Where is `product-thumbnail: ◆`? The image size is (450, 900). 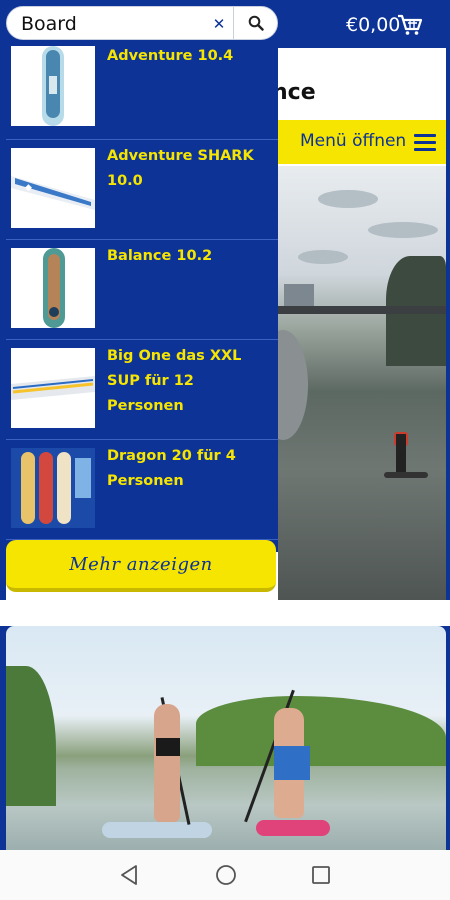 product-thumbnail: ◆ is located at coordinates (53, 188).